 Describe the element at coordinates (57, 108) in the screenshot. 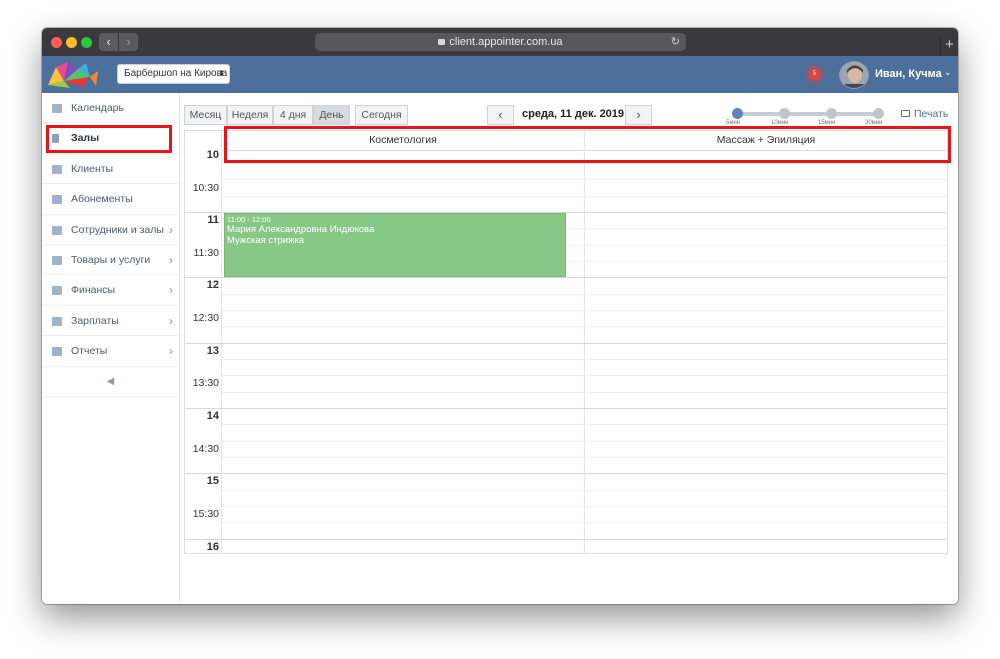

I see `calendar-icon` at that location.